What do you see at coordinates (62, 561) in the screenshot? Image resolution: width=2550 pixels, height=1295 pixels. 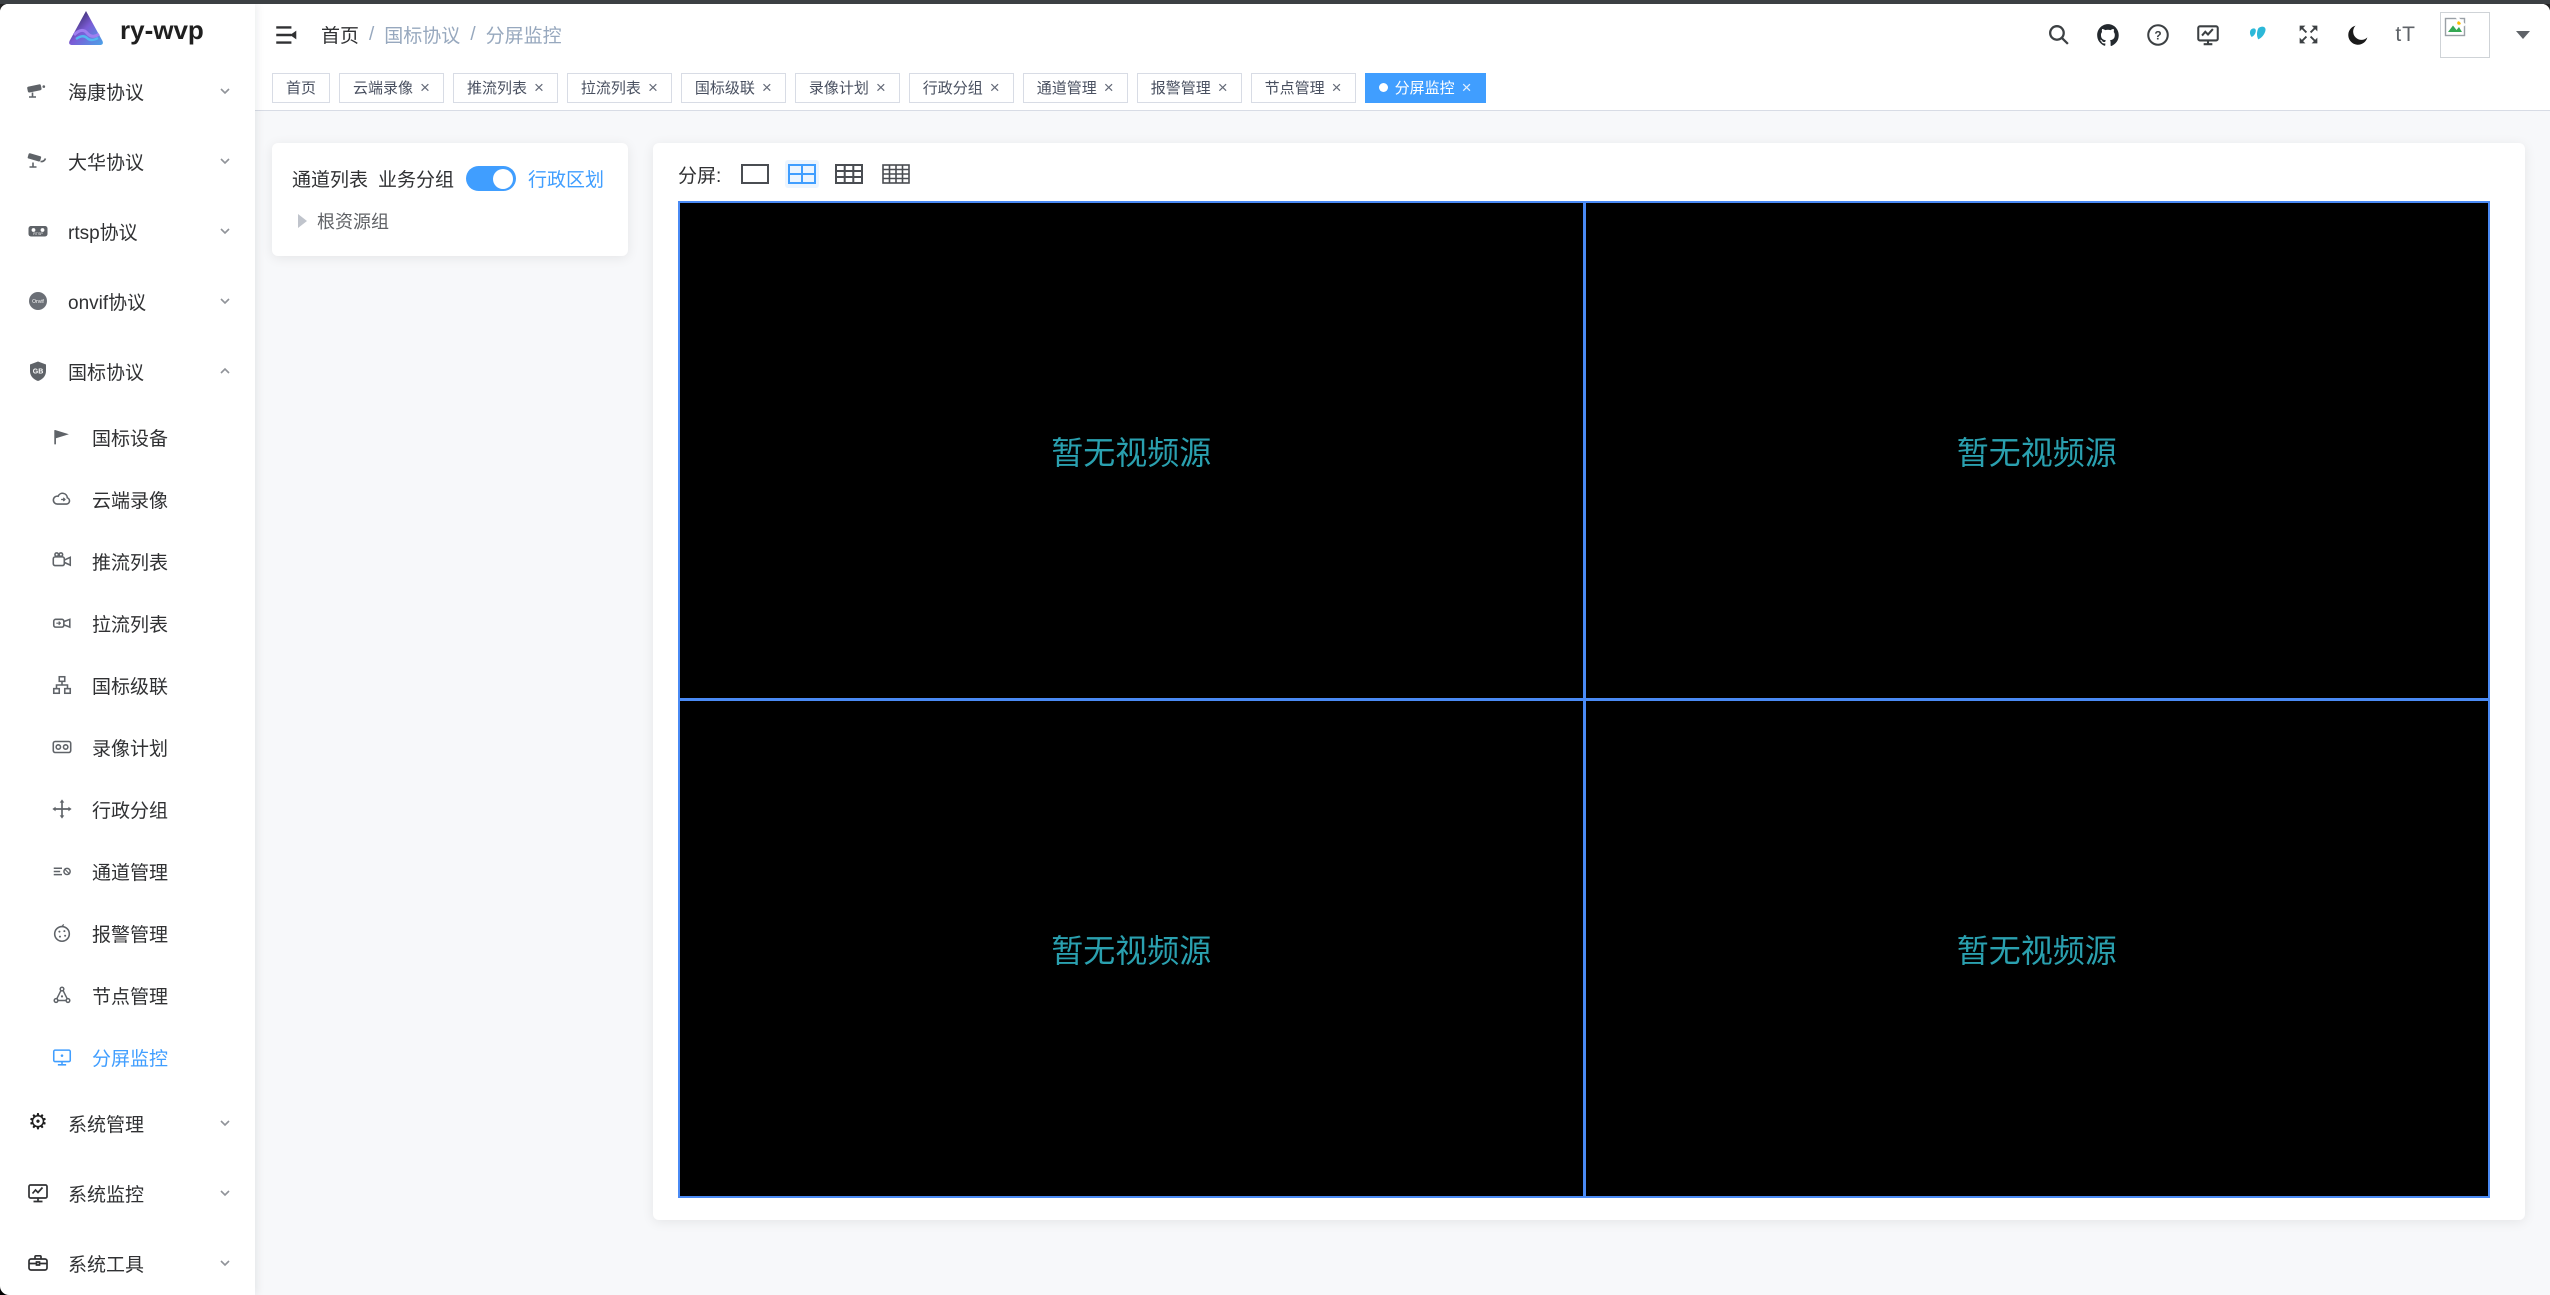 I see `push-stream-camera-icon` at bounding box center [62, 561].